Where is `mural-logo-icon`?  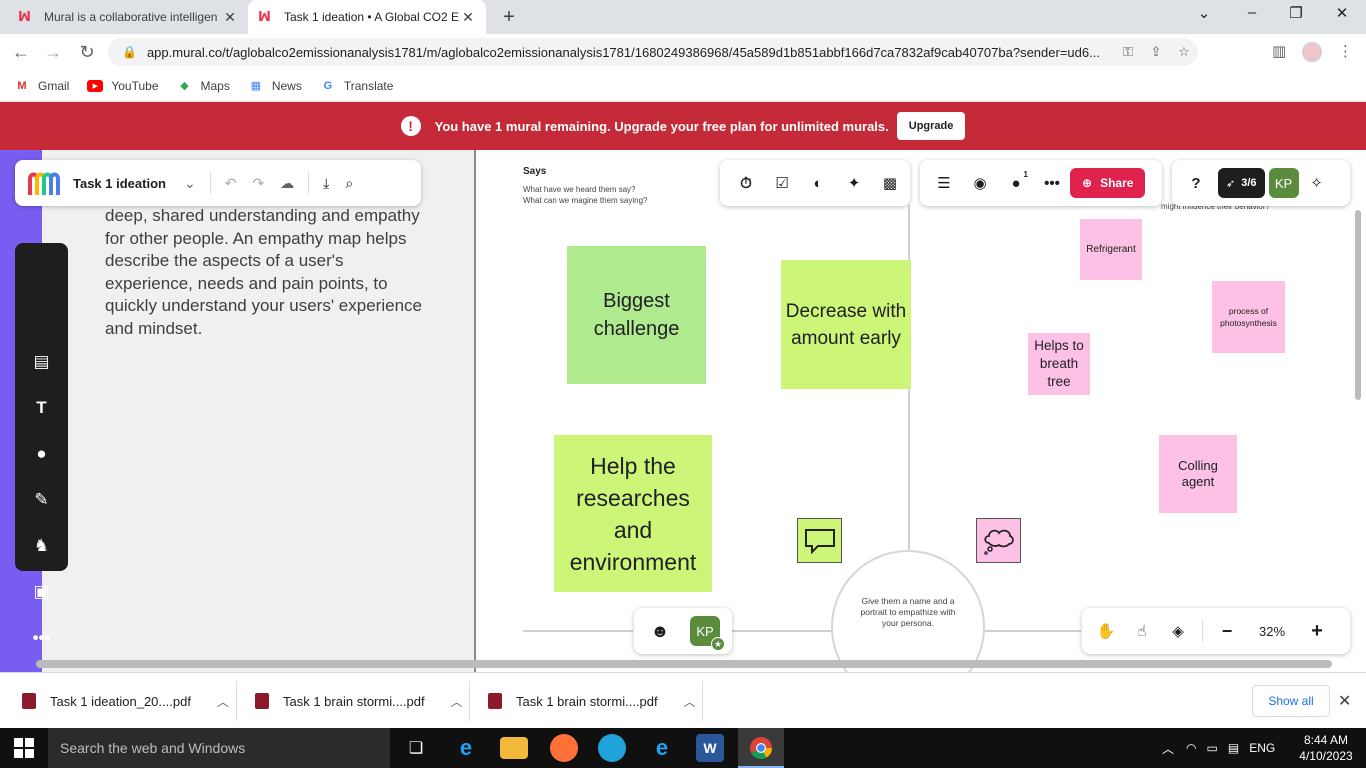
mural-logo-icon is located at coordinates (44, 183).